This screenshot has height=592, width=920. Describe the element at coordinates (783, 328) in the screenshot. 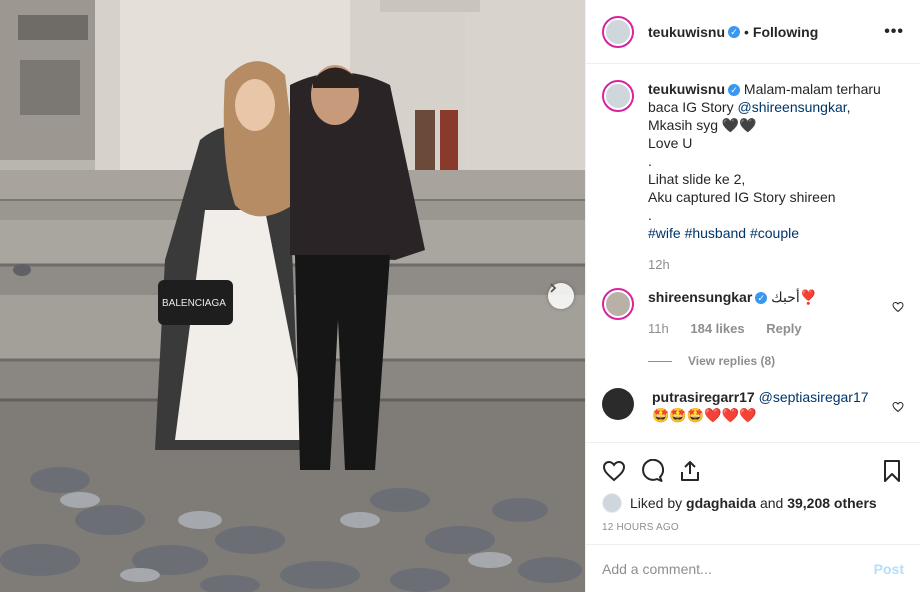

I see `reply-button: Reply` at that location.